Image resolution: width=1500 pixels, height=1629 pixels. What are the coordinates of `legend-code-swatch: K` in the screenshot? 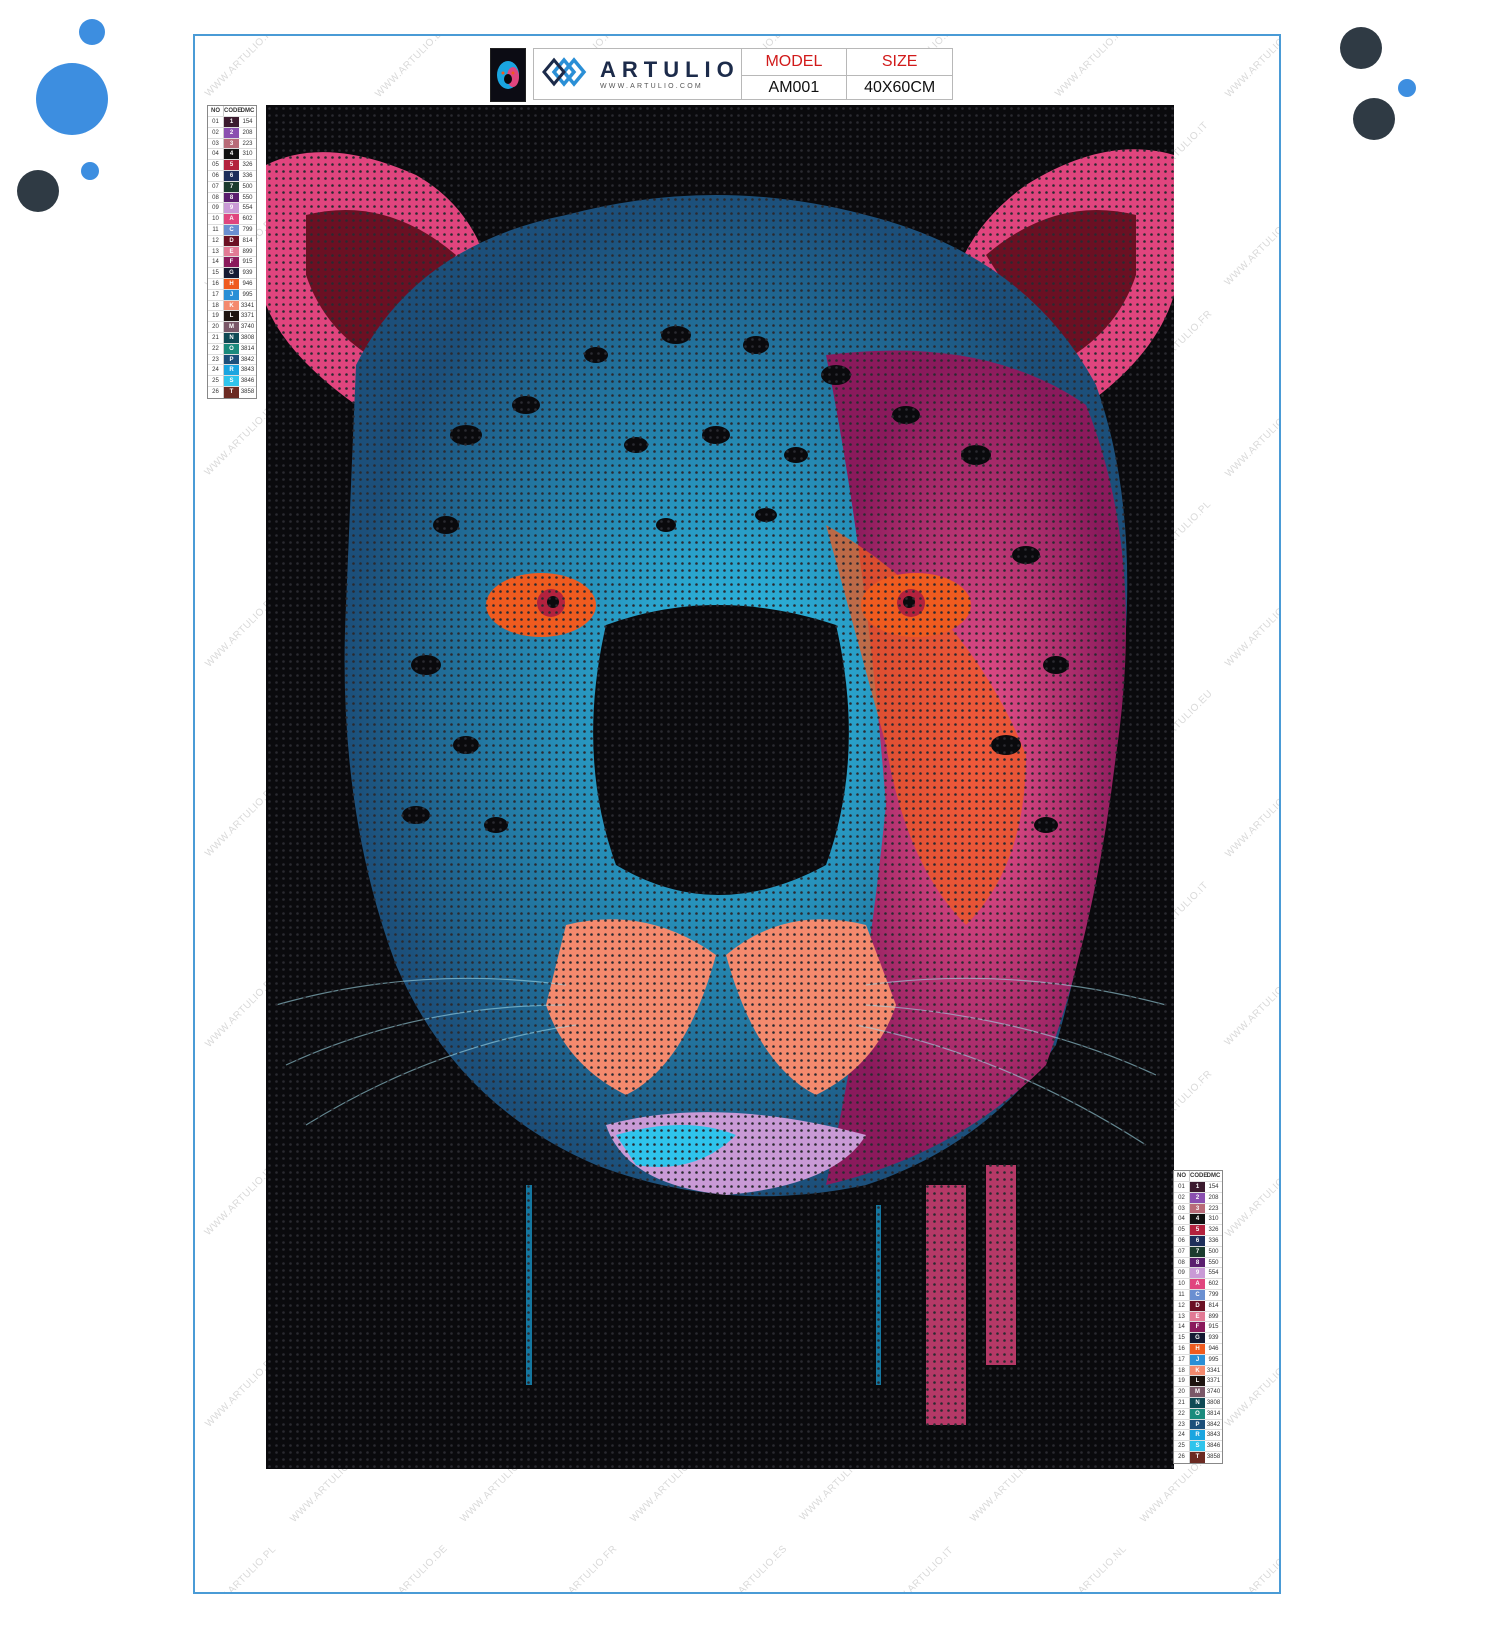 It's located at (231, 305).